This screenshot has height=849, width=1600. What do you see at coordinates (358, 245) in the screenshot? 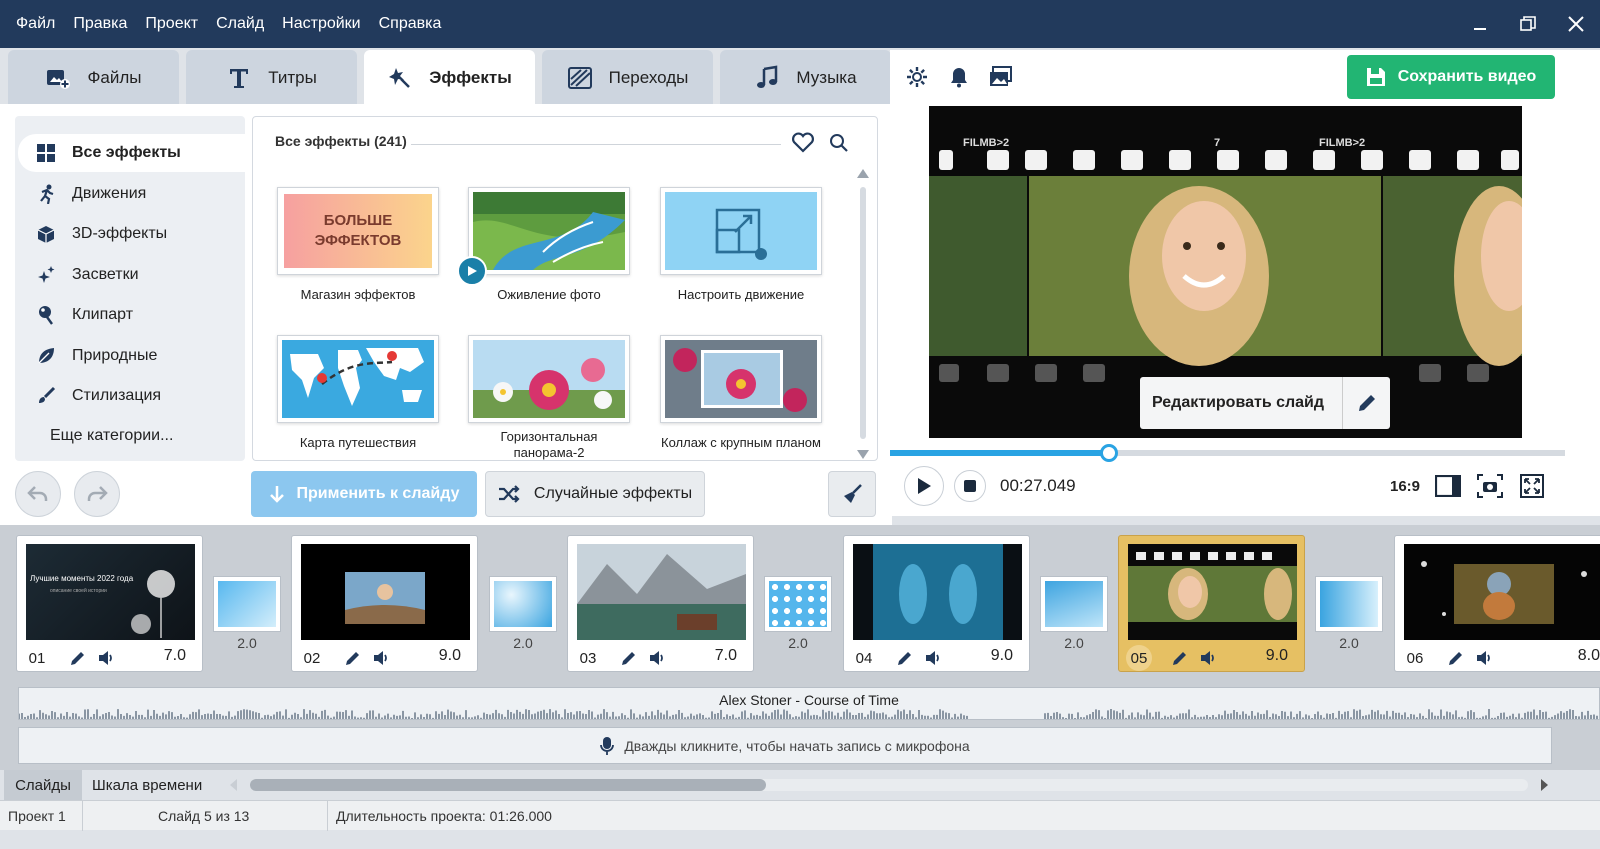
I see `effect-card-store: БОЛЬШЕ ЭФФЕКТОВ Магазин эффектов` at bounding box center [358, 245].